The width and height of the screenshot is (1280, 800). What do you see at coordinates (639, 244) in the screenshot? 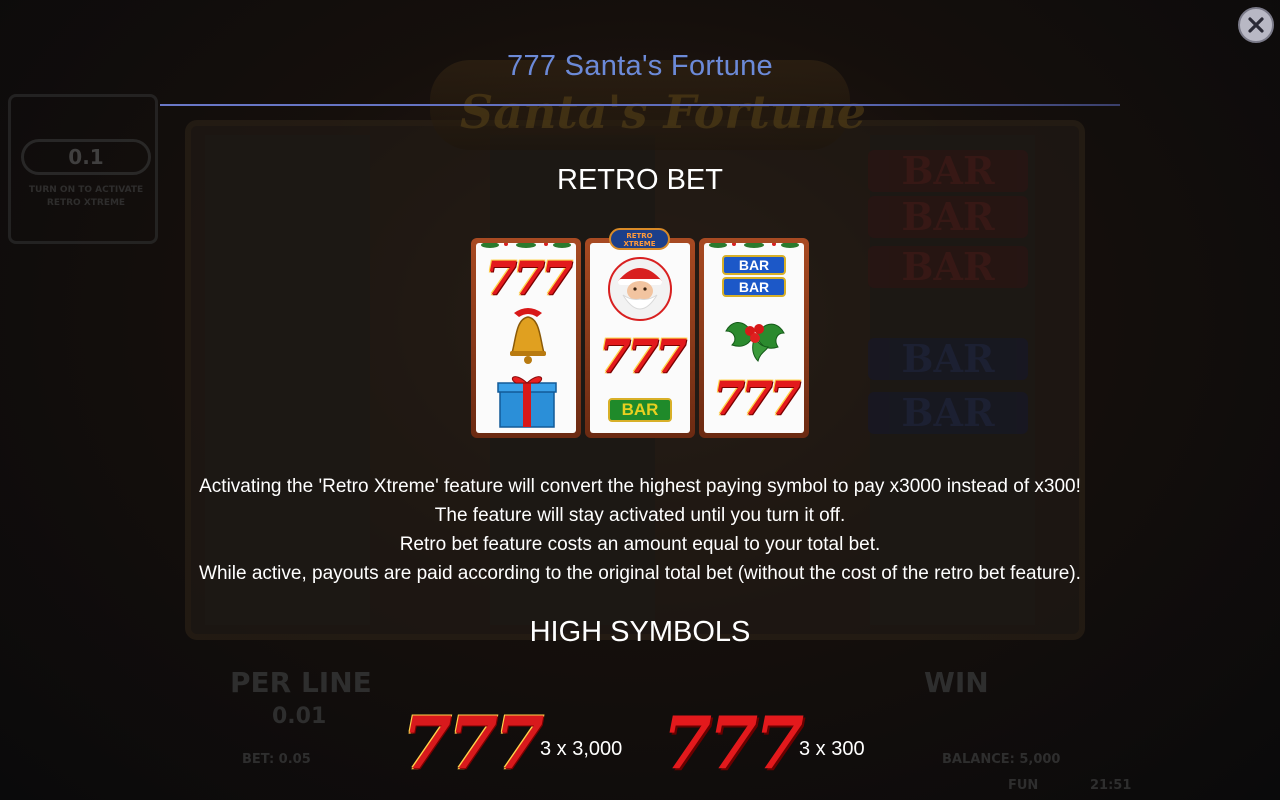
I see `badge-line-2: XTREME` at bounding box center [639, 244].